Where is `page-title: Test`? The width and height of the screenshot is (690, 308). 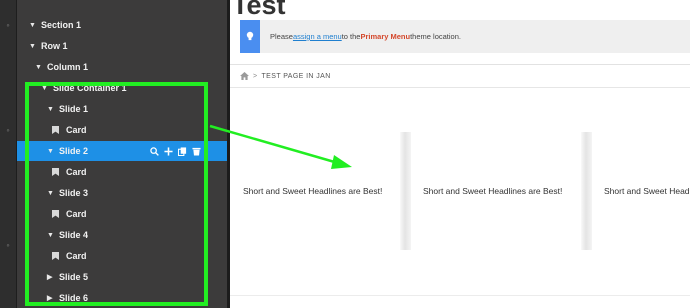
page-title: Test is located at coordinates (259, 10).